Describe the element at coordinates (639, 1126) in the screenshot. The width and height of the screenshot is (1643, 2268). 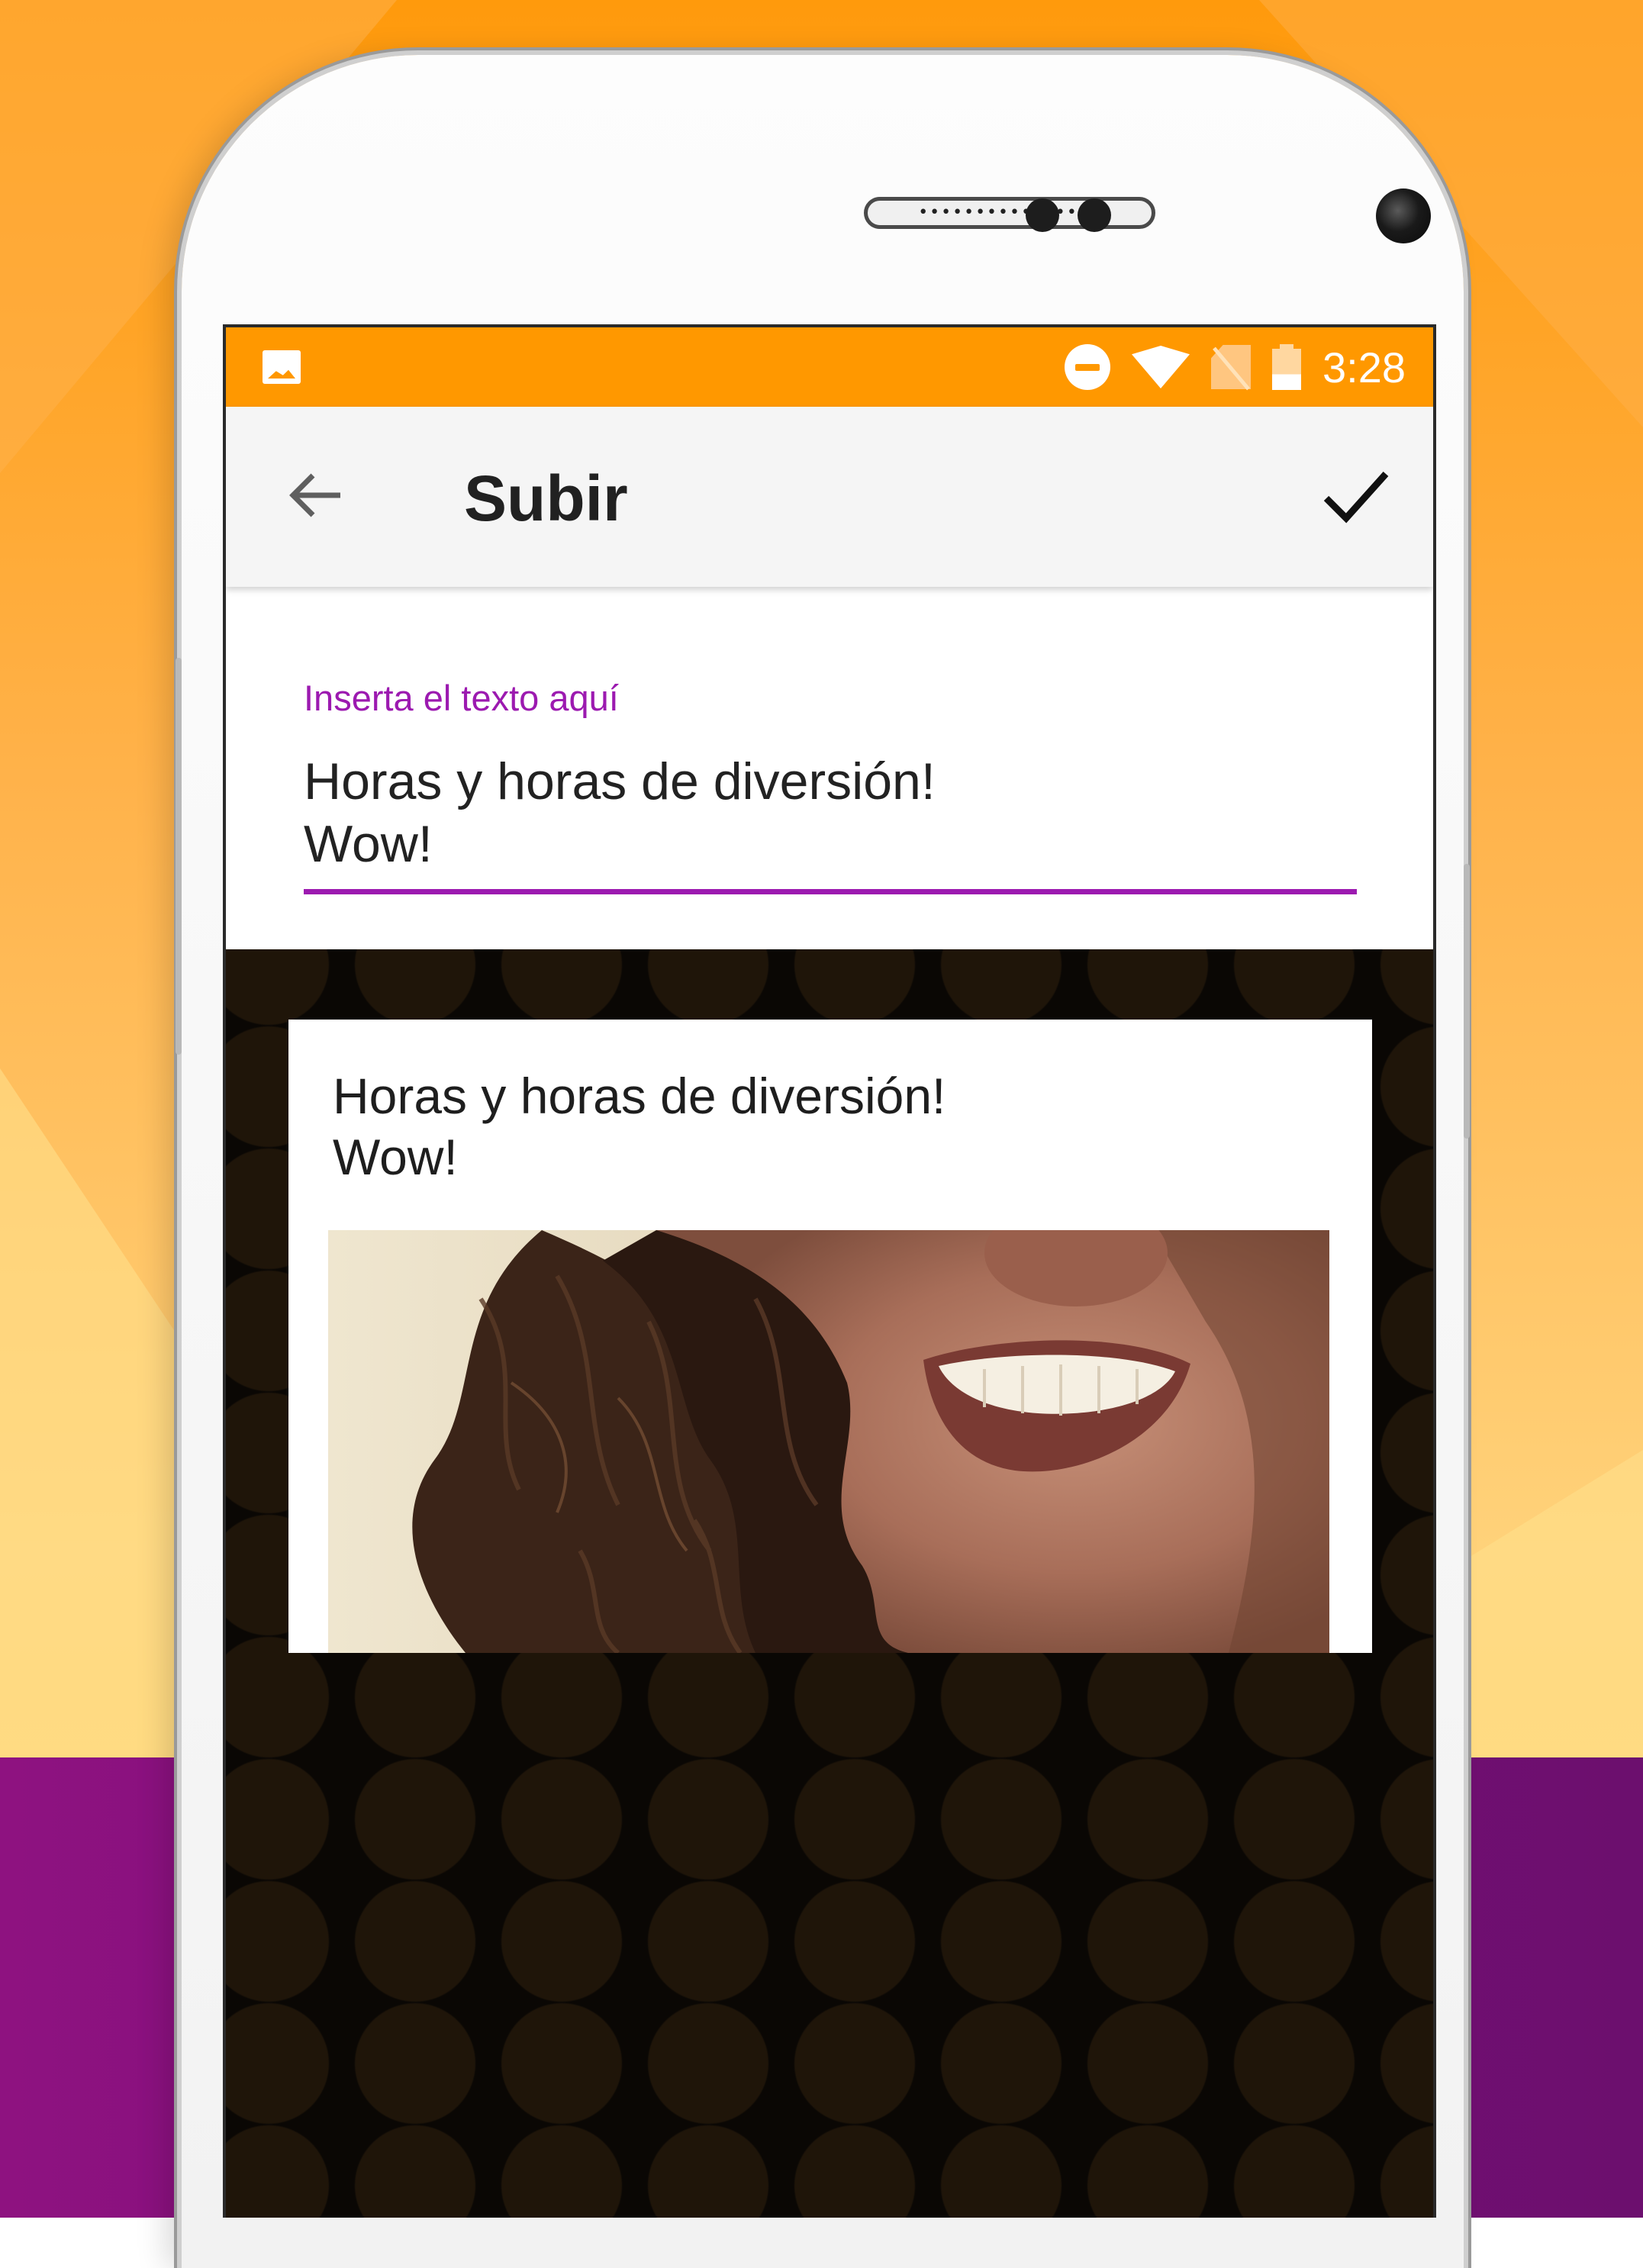
I see `post-preview-text: Horas y horas de diversión! Wow!` at that location.